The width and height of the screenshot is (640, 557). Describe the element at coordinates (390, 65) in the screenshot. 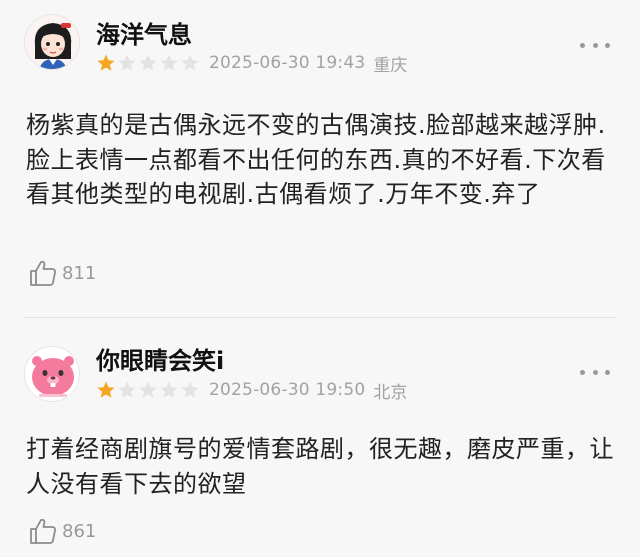

I see `review-location: 重庆` at that location.